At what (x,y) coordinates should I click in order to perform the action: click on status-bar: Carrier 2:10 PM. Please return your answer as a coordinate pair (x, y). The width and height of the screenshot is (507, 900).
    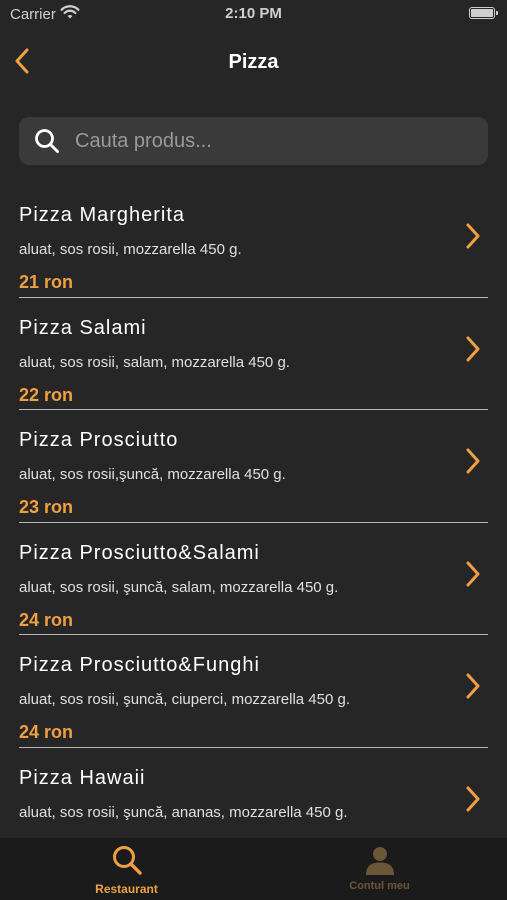
    Looking at the image, I should click on (253, 15).